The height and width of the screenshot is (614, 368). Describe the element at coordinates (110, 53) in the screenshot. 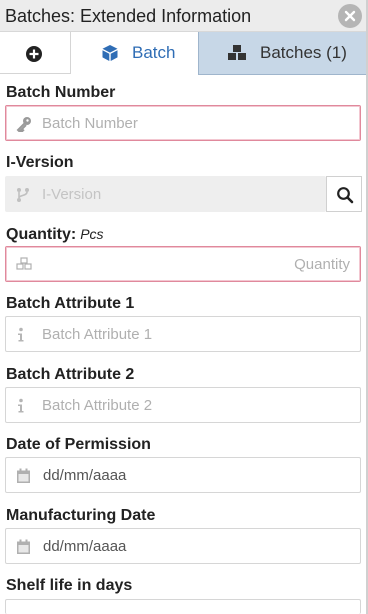

I see `cube-icon` at that location.